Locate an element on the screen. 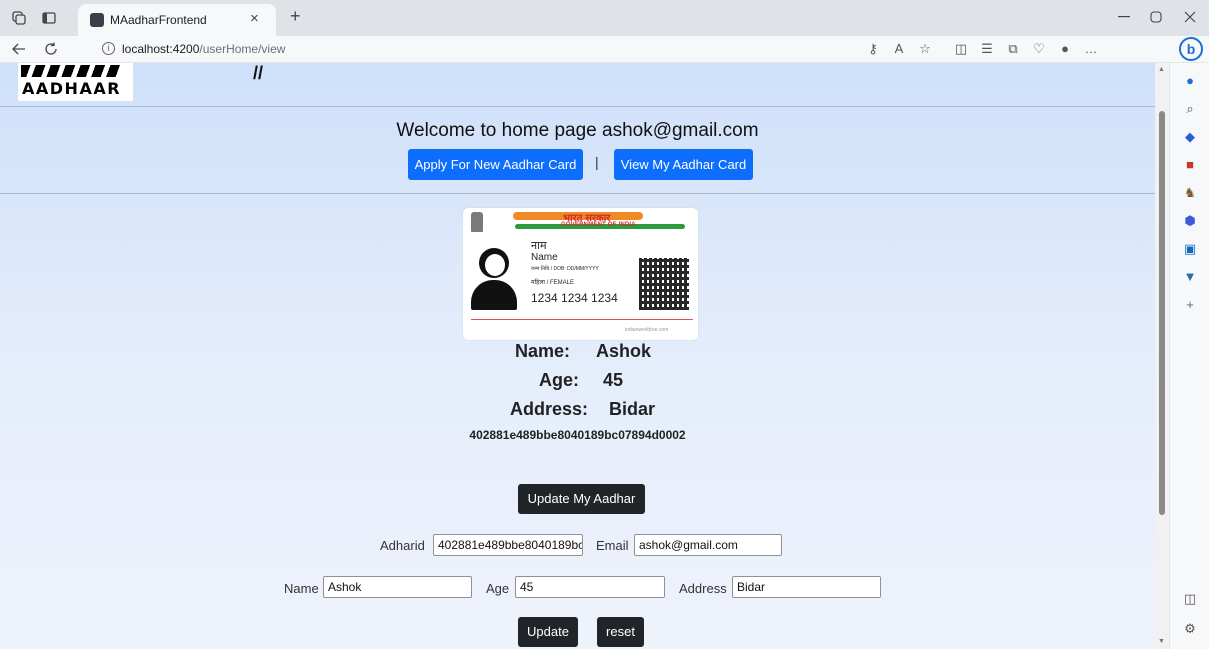  restore-icon is located at coordinates (1156, 17).